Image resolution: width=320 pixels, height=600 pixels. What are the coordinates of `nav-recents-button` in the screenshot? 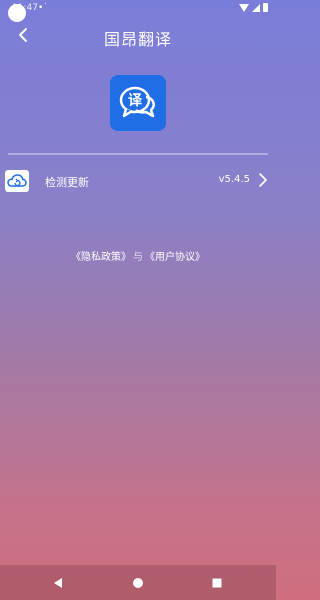 It's located at (217, 583).